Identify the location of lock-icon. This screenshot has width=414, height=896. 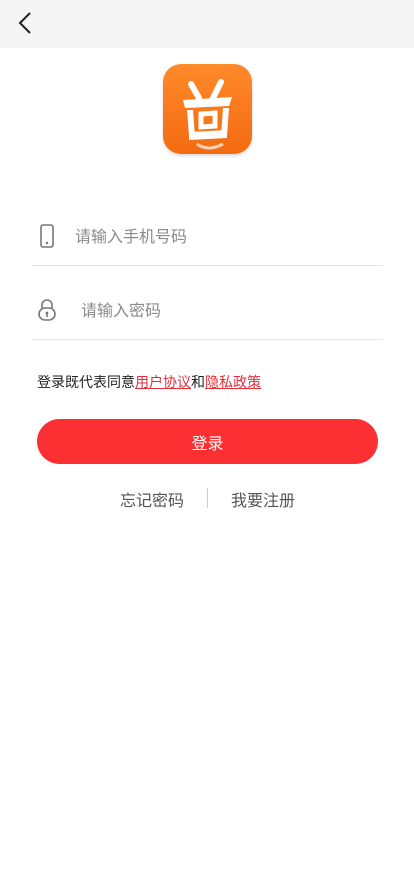
(47, 310).